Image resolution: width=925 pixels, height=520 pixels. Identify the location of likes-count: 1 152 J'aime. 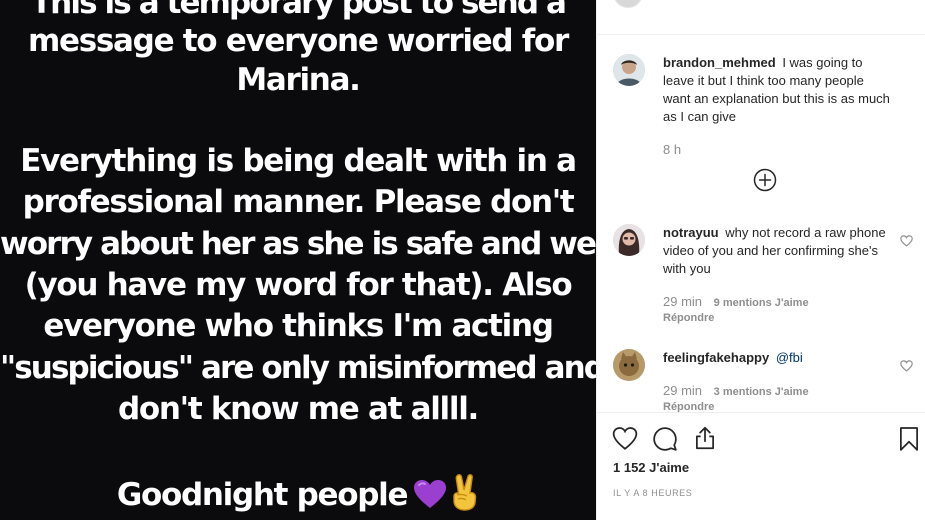
(651, 467).